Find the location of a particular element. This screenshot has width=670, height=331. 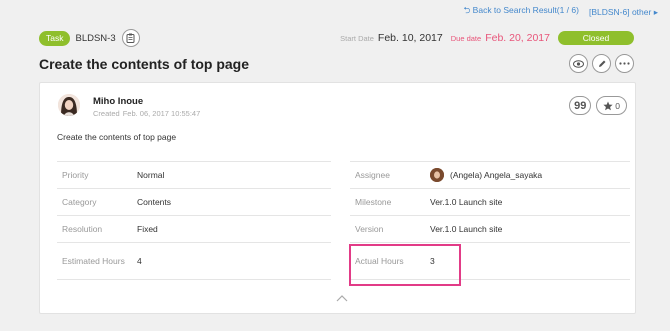

clipboard-icon is located at coordinates (130, 38).